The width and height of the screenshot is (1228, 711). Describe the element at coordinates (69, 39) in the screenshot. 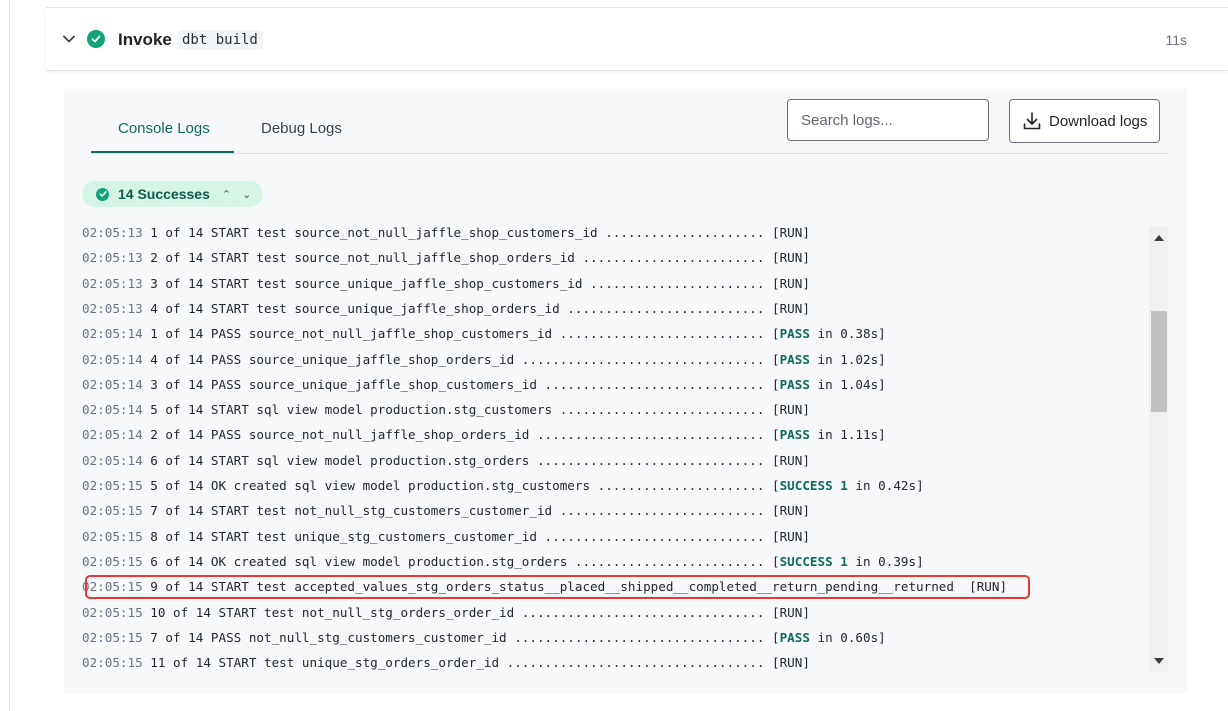

I see `chevron-down-icon` at that location.